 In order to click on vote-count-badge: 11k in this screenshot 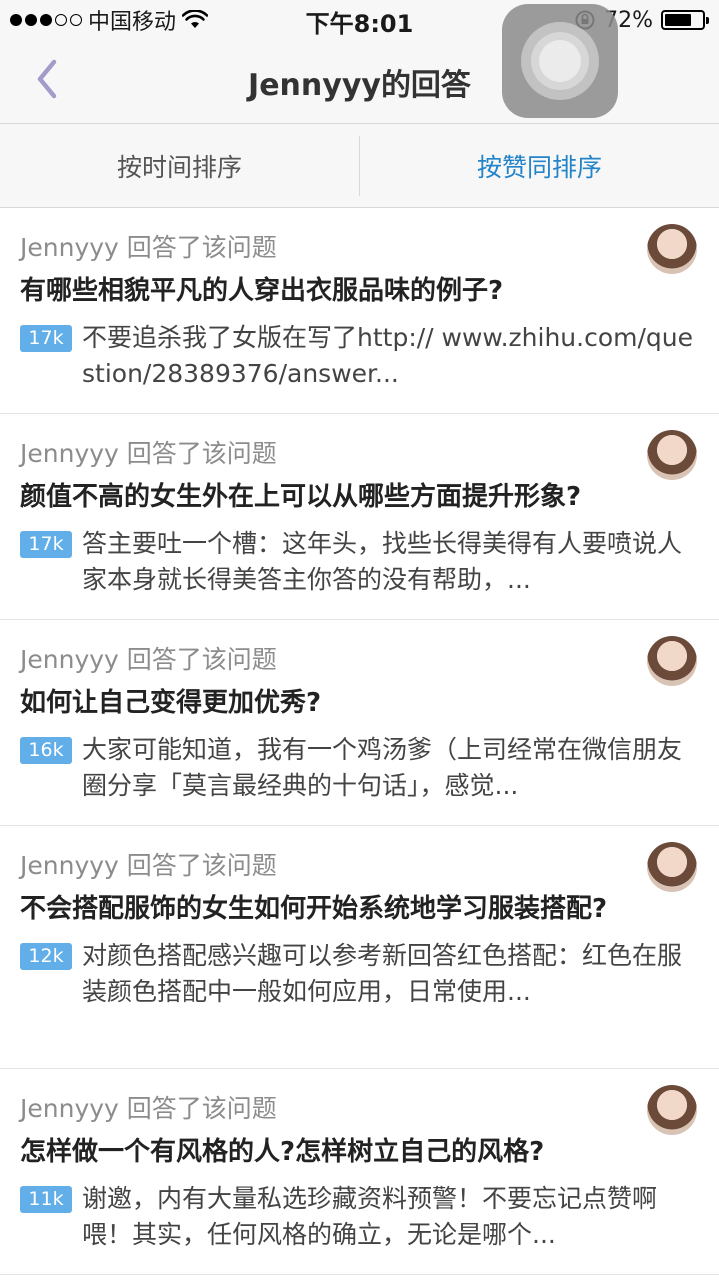, I will do `click(46, 1199)`.